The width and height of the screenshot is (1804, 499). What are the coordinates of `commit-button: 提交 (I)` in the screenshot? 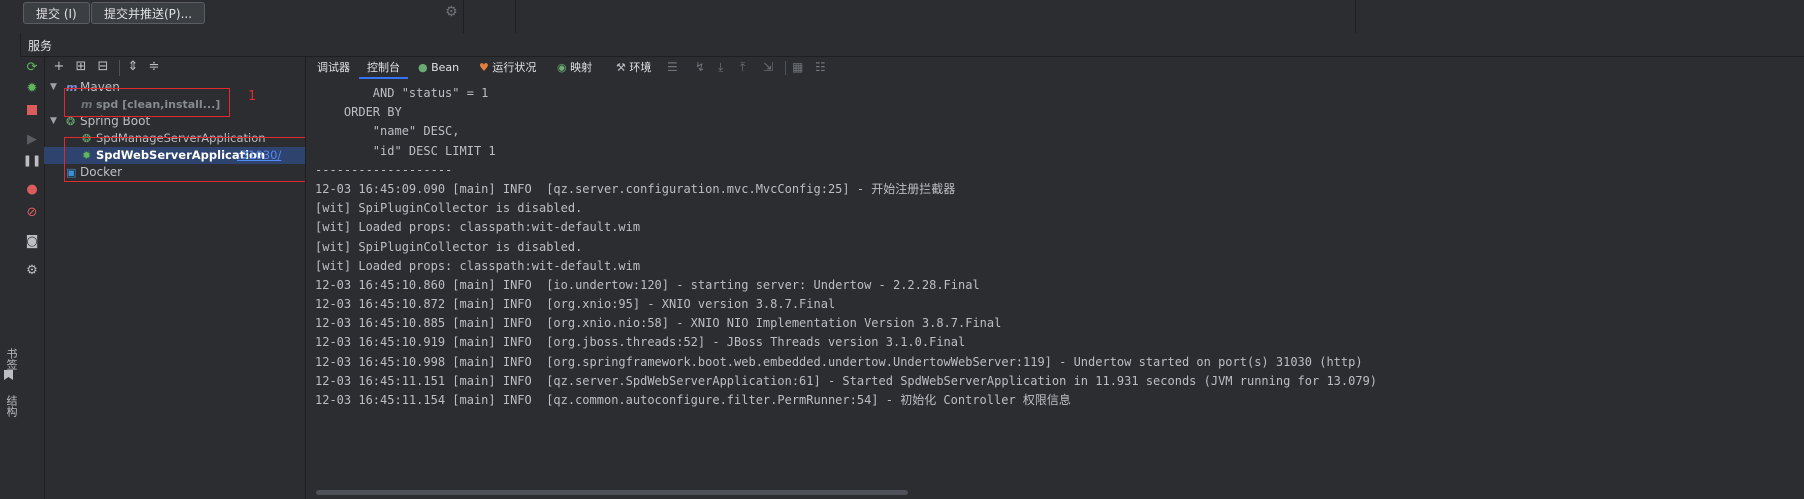 It's located at (56, 13).